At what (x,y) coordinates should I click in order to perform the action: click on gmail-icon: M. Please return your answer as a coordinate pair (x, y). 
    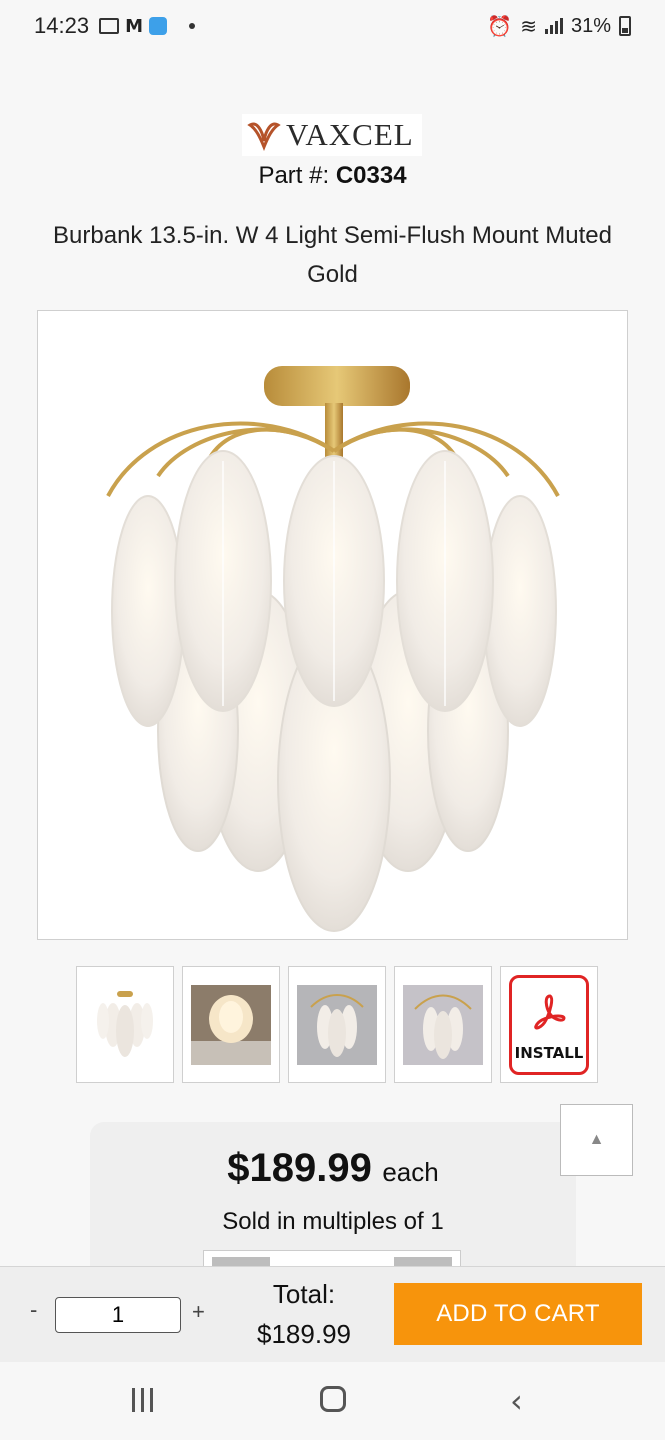
    Looking at the image, I should click on (134, 26).